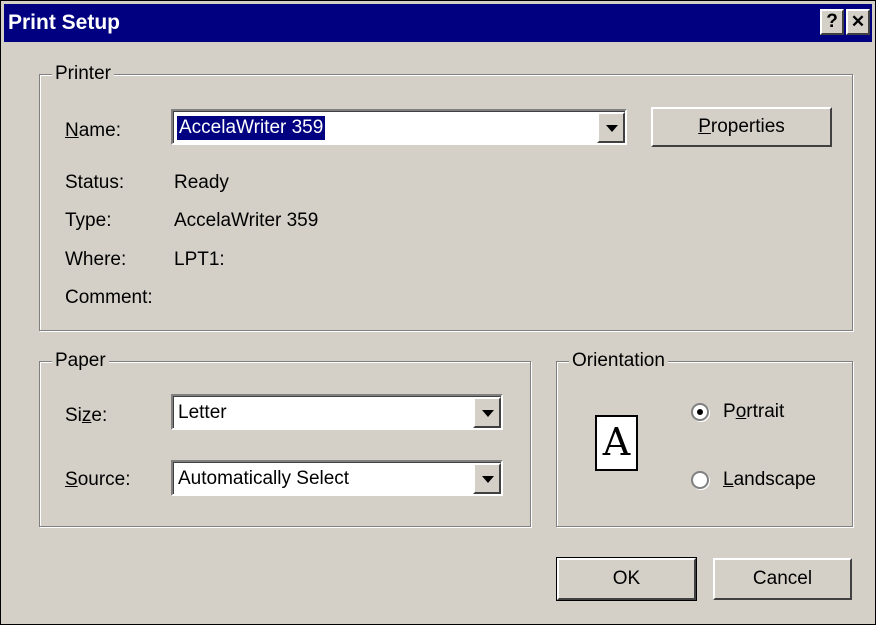 The image size is (878, 627). I want to click on comment-label: Comment:, so click(109, 297).